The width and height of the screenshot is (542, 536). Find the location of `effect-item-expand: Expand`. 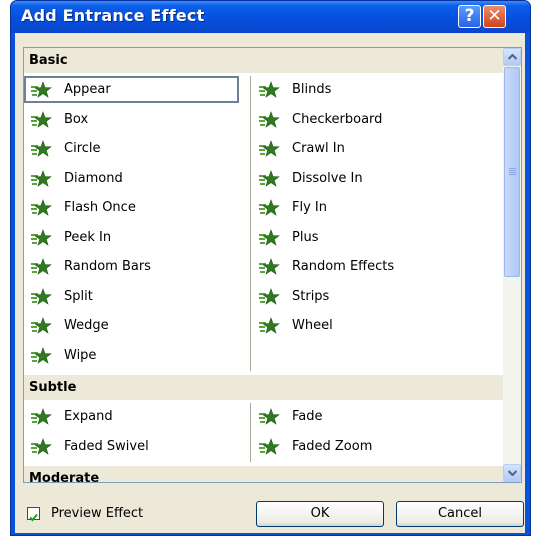

effect-item-expand: Expand is located at coordinates (136, 417).